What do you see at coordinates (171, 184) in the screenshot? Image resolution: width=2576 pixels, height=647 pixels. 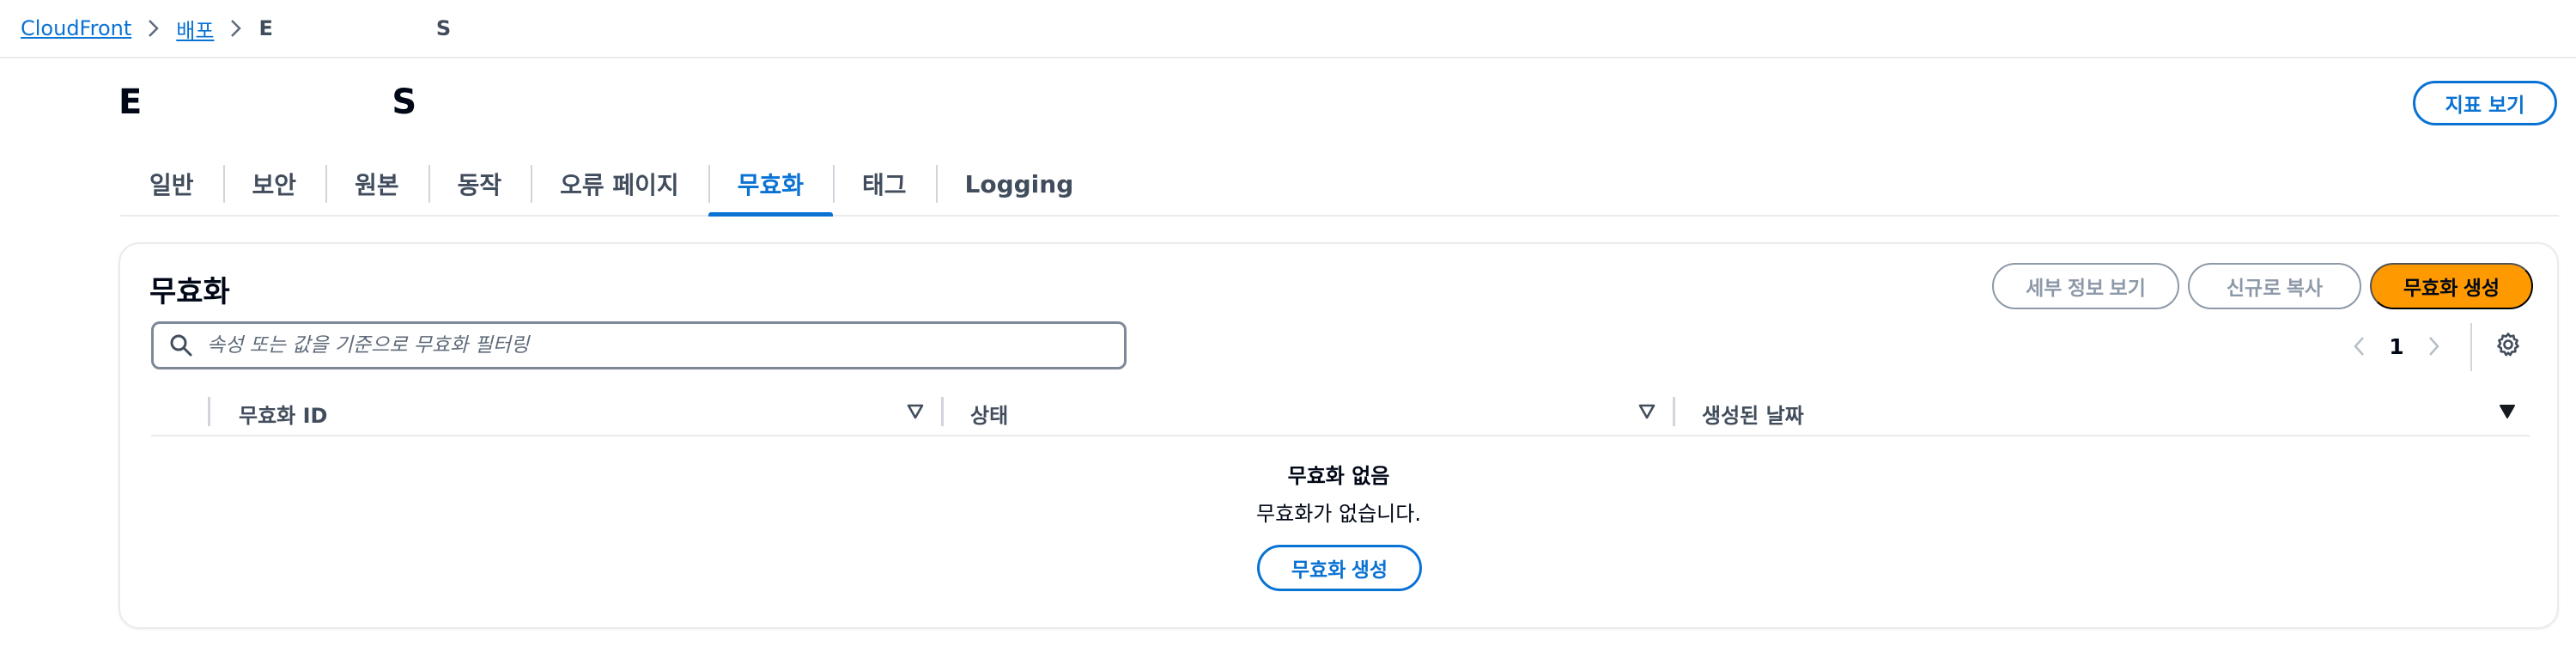 I see `tab-general: 일반` at bounding box center [171, 184].